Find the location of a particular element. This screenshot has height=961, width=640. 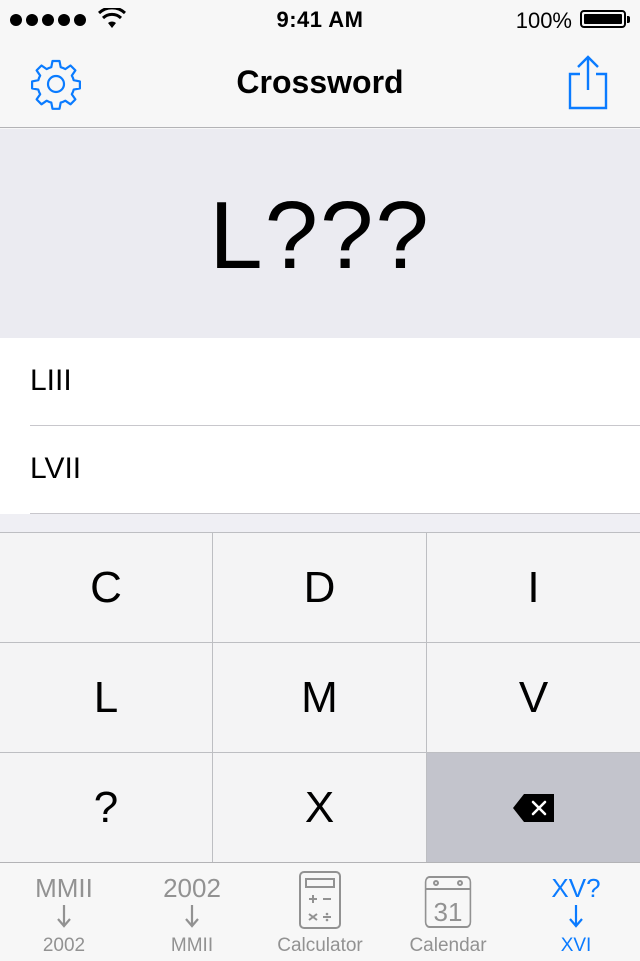

tab-label: 2002 is located at coordinates (64, 945).